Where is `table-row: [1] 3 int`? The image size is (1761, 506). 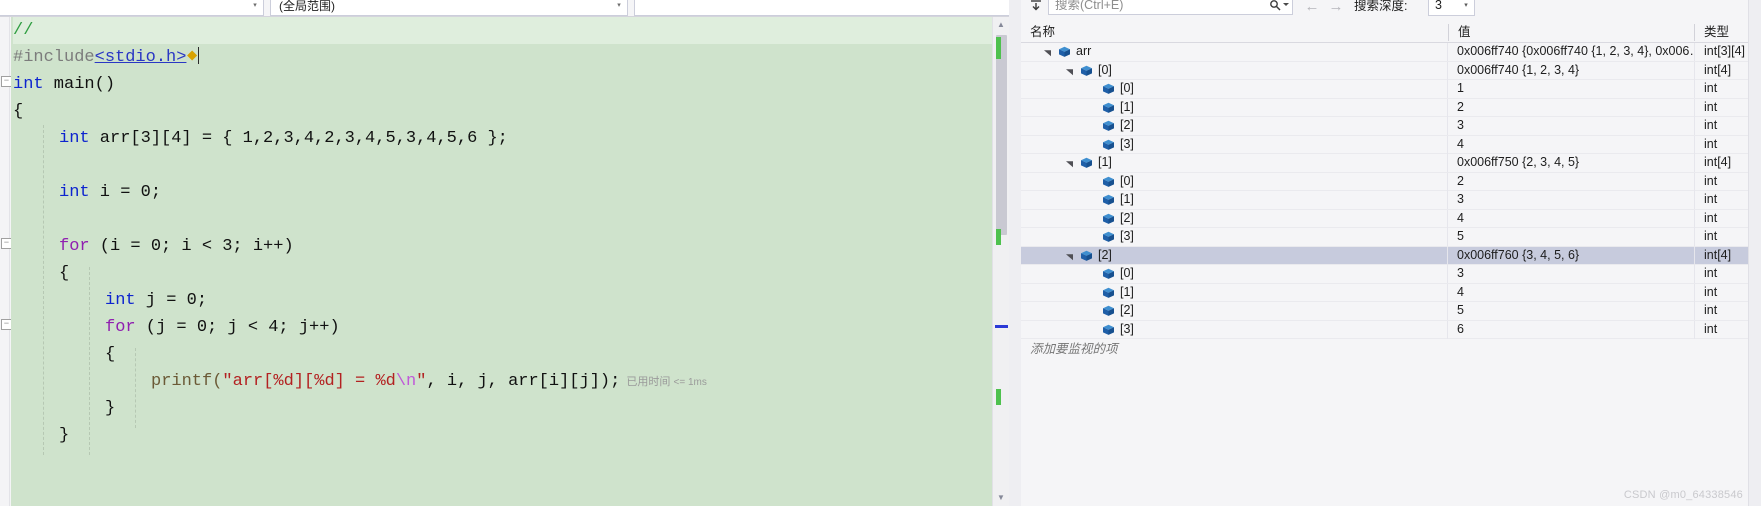
table-row: [1] 3 int is located at coordinates (1391, 200).